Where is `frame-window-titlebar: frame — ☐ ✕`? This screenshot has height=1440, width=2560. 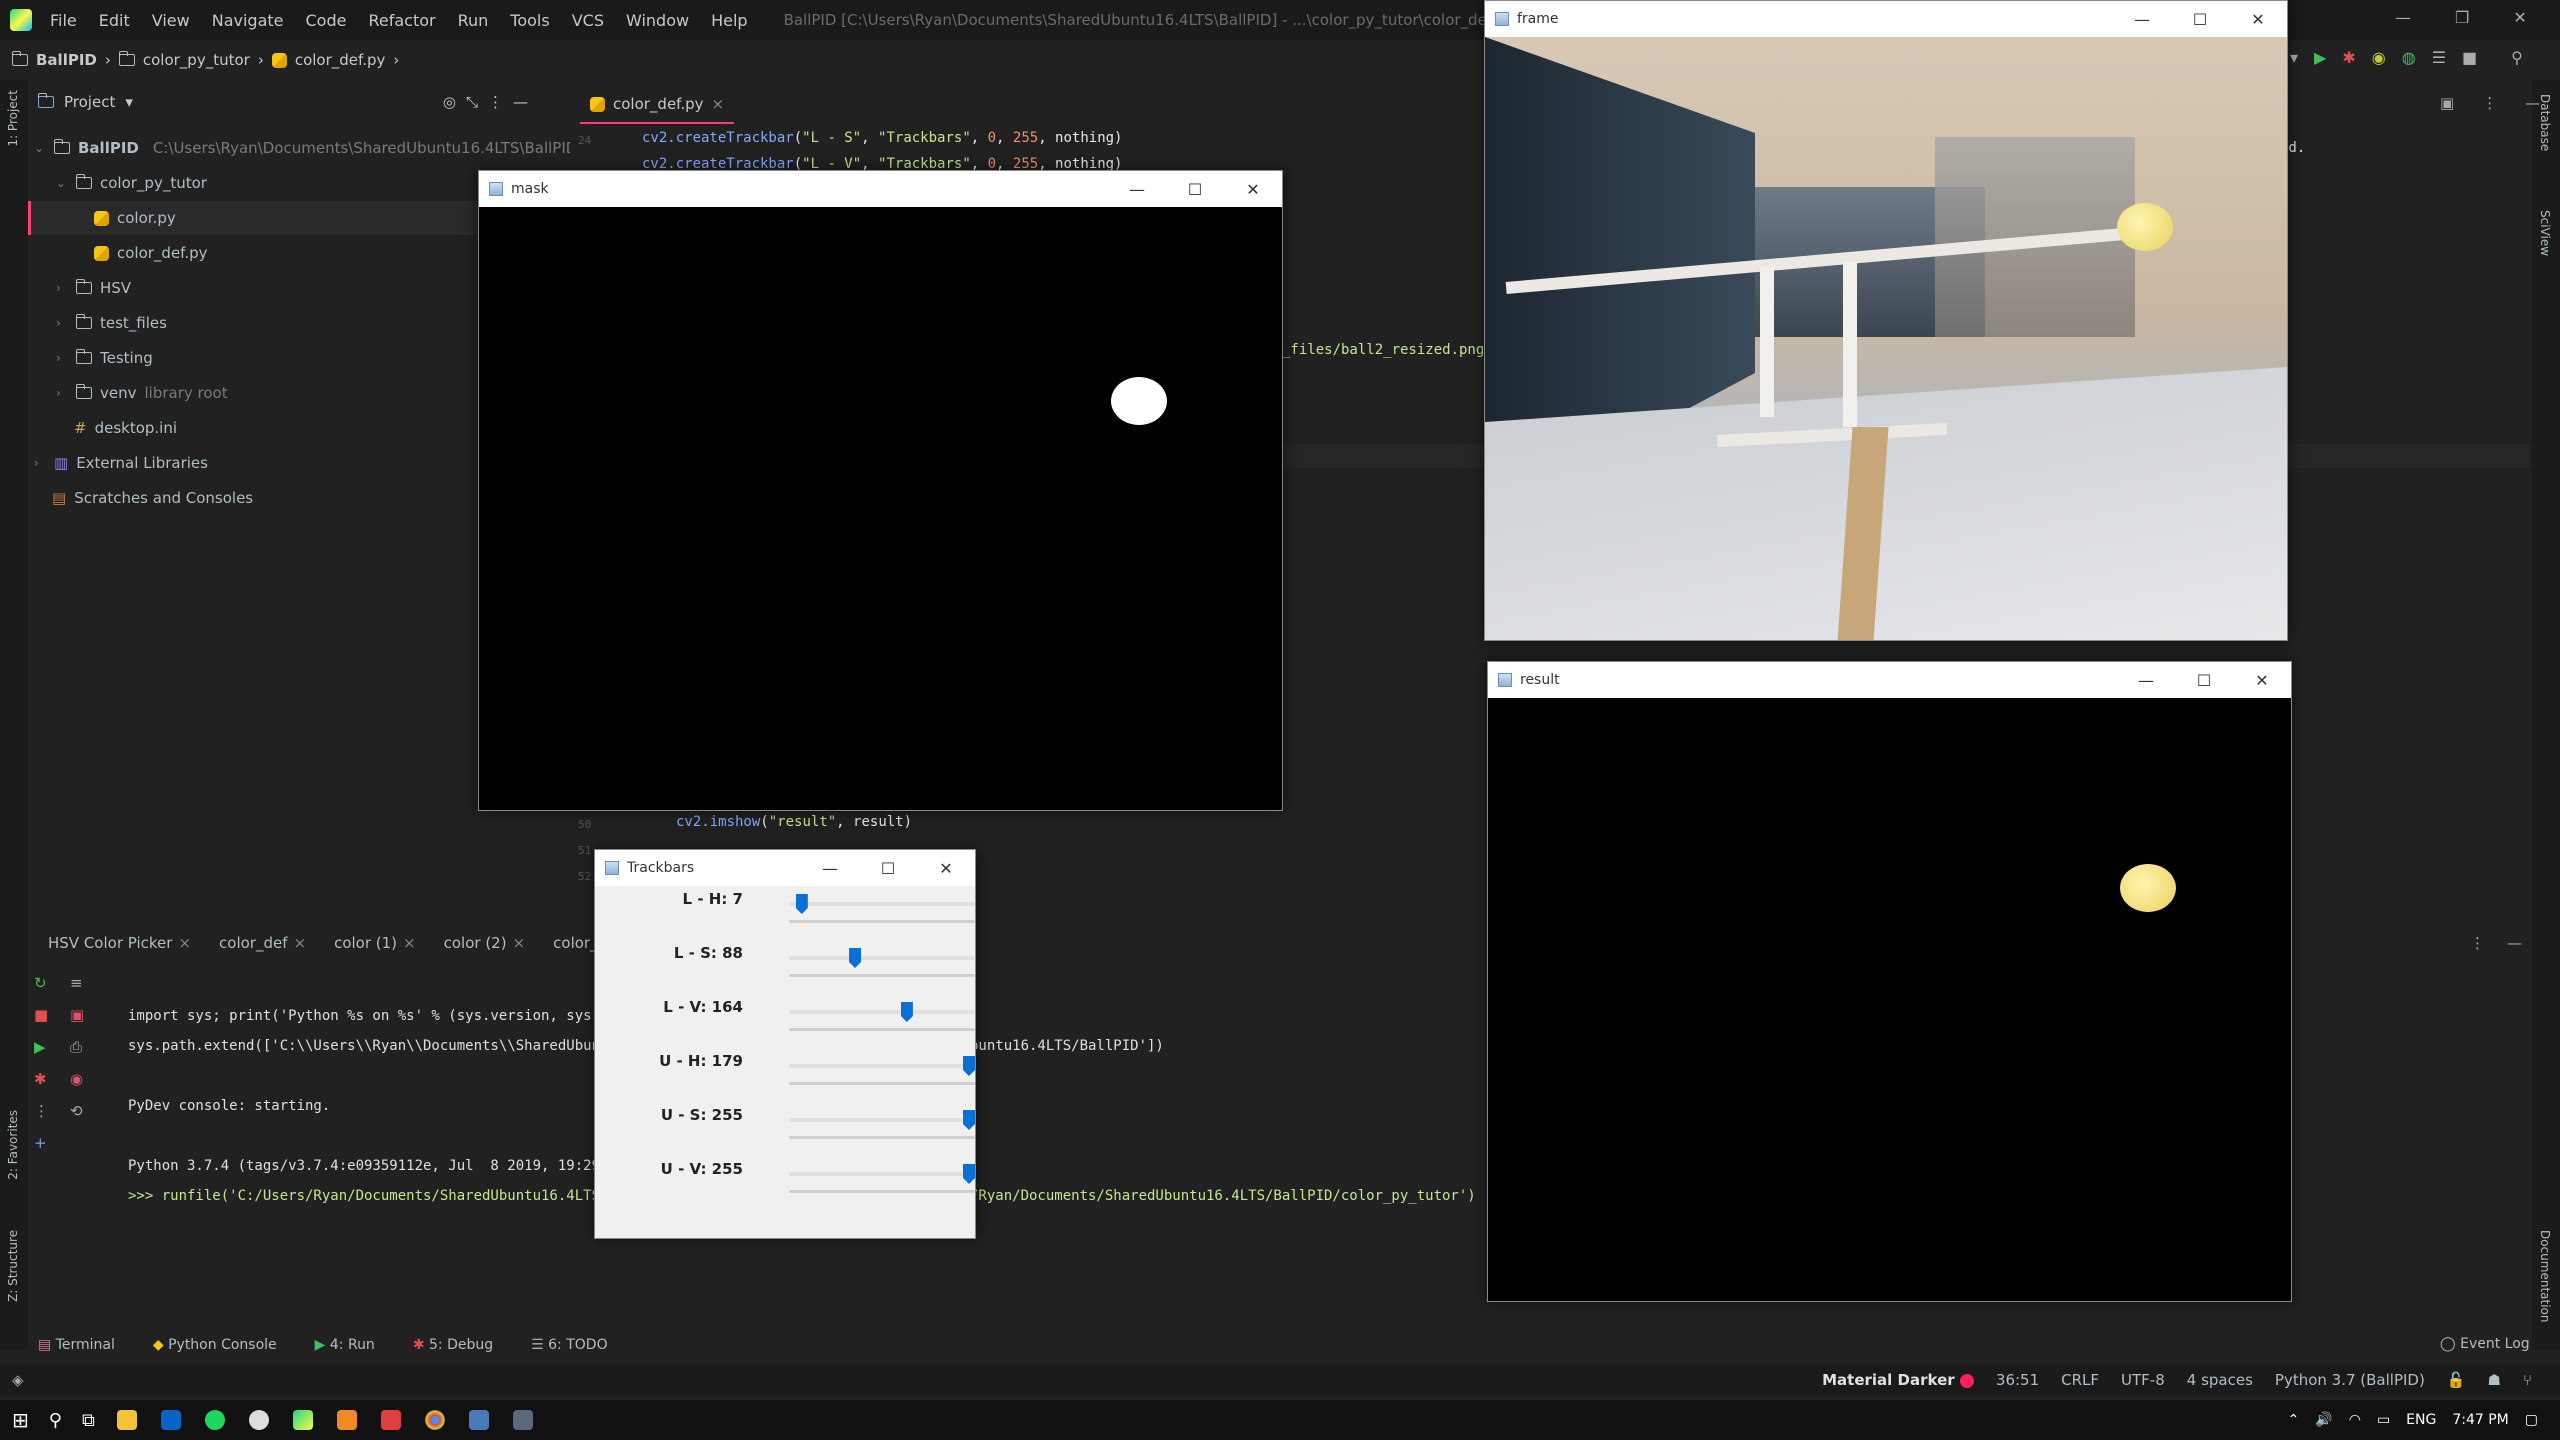
frame-window-titlebar: frame — ☐ ✕ is located at coordinates (1886, 19).